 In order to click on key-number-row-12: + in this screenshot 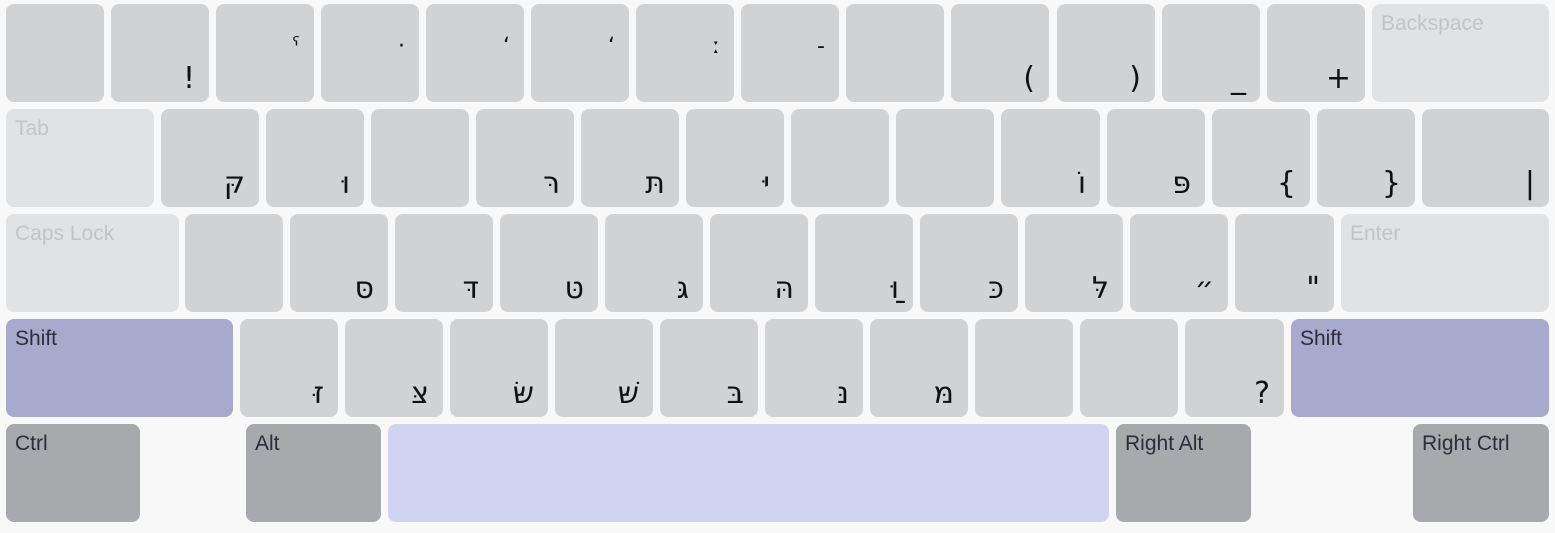, I will do `click(1316, 53)`.